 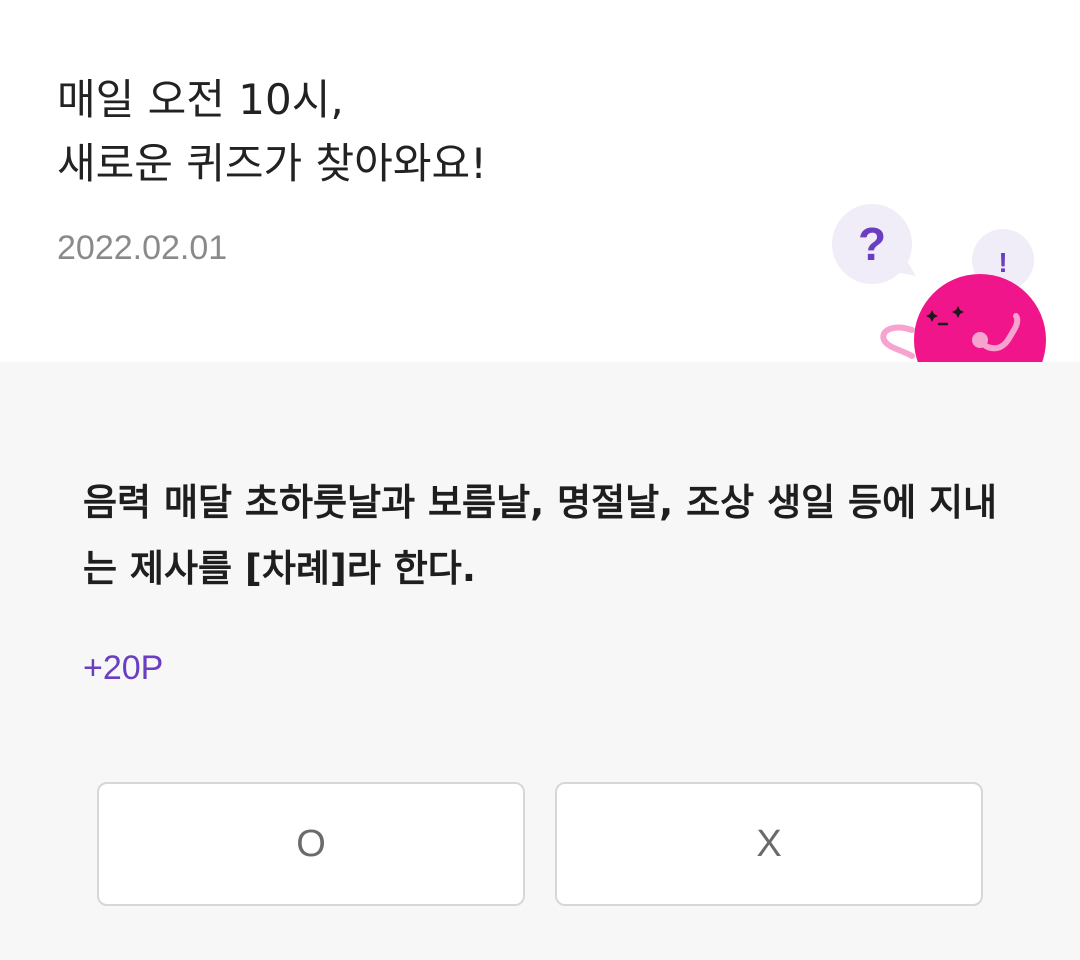 What do you see at coordinates (123, 668) in the screenshot?
I see `reward-points: +20P` at bounding box center [123, 668].